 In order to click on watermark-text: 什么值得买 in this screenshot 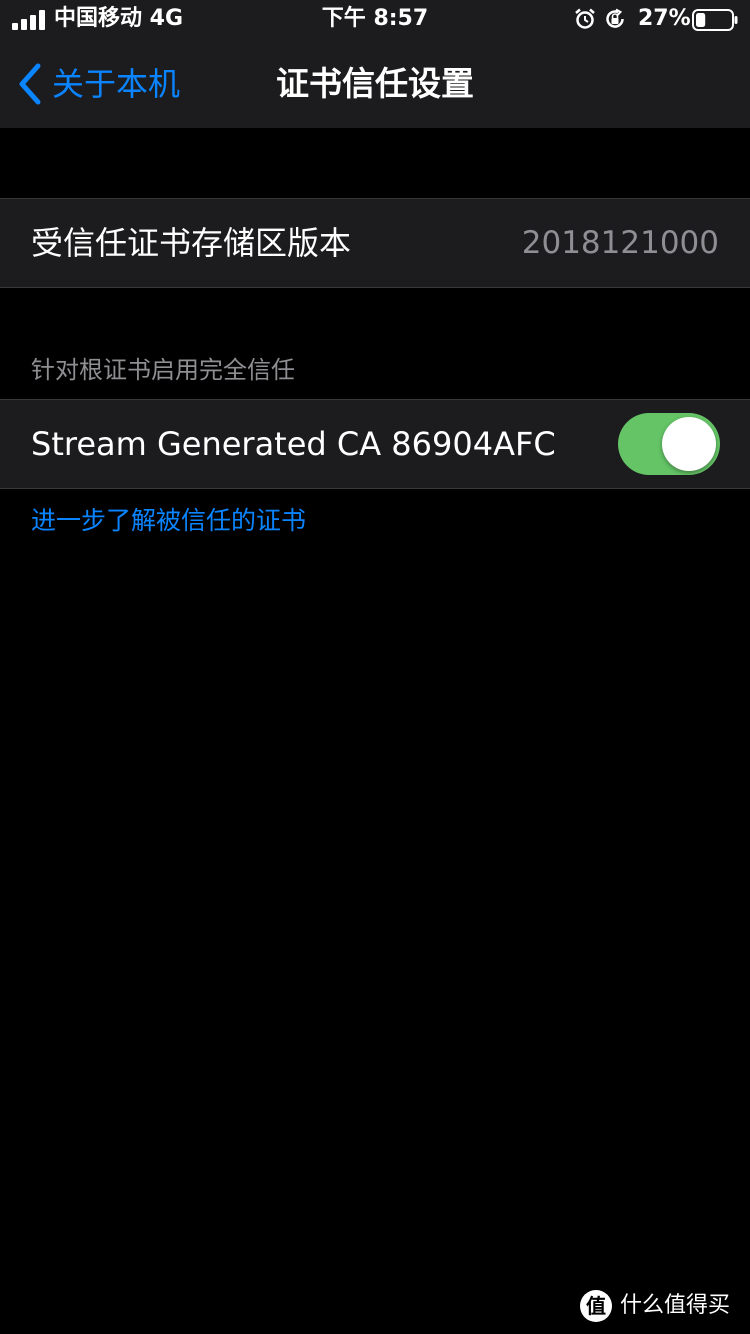, I will do `click(675, 1305)`.